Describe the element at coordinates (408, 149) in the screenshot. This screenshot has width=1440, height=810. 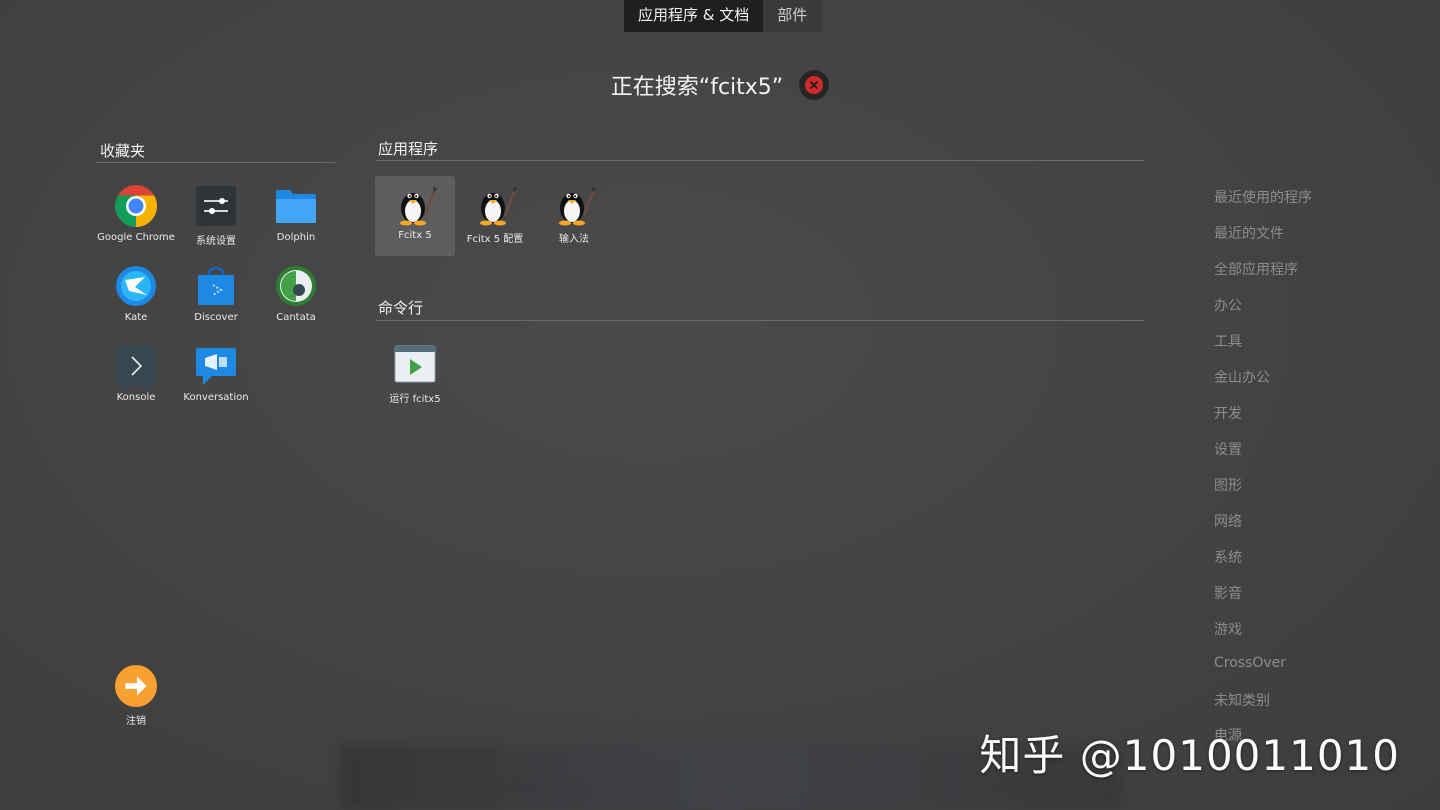
I see `applications-title: 应用程序` at that location.